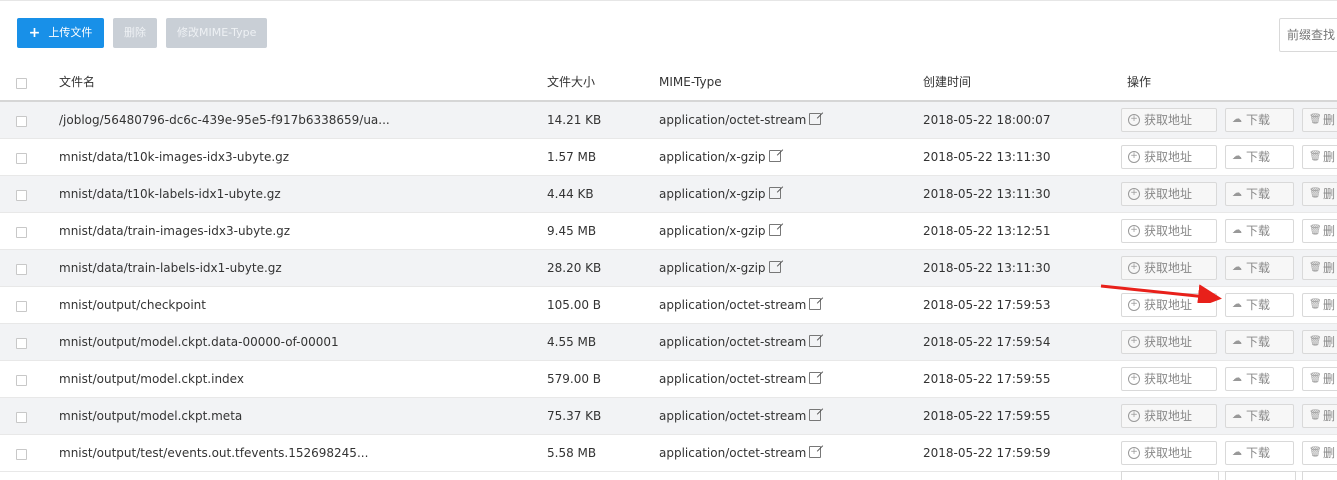 The width and height of the screenshot is (1337, 480). I want to click on trash-icon: 🗑, so click(1315, 415).